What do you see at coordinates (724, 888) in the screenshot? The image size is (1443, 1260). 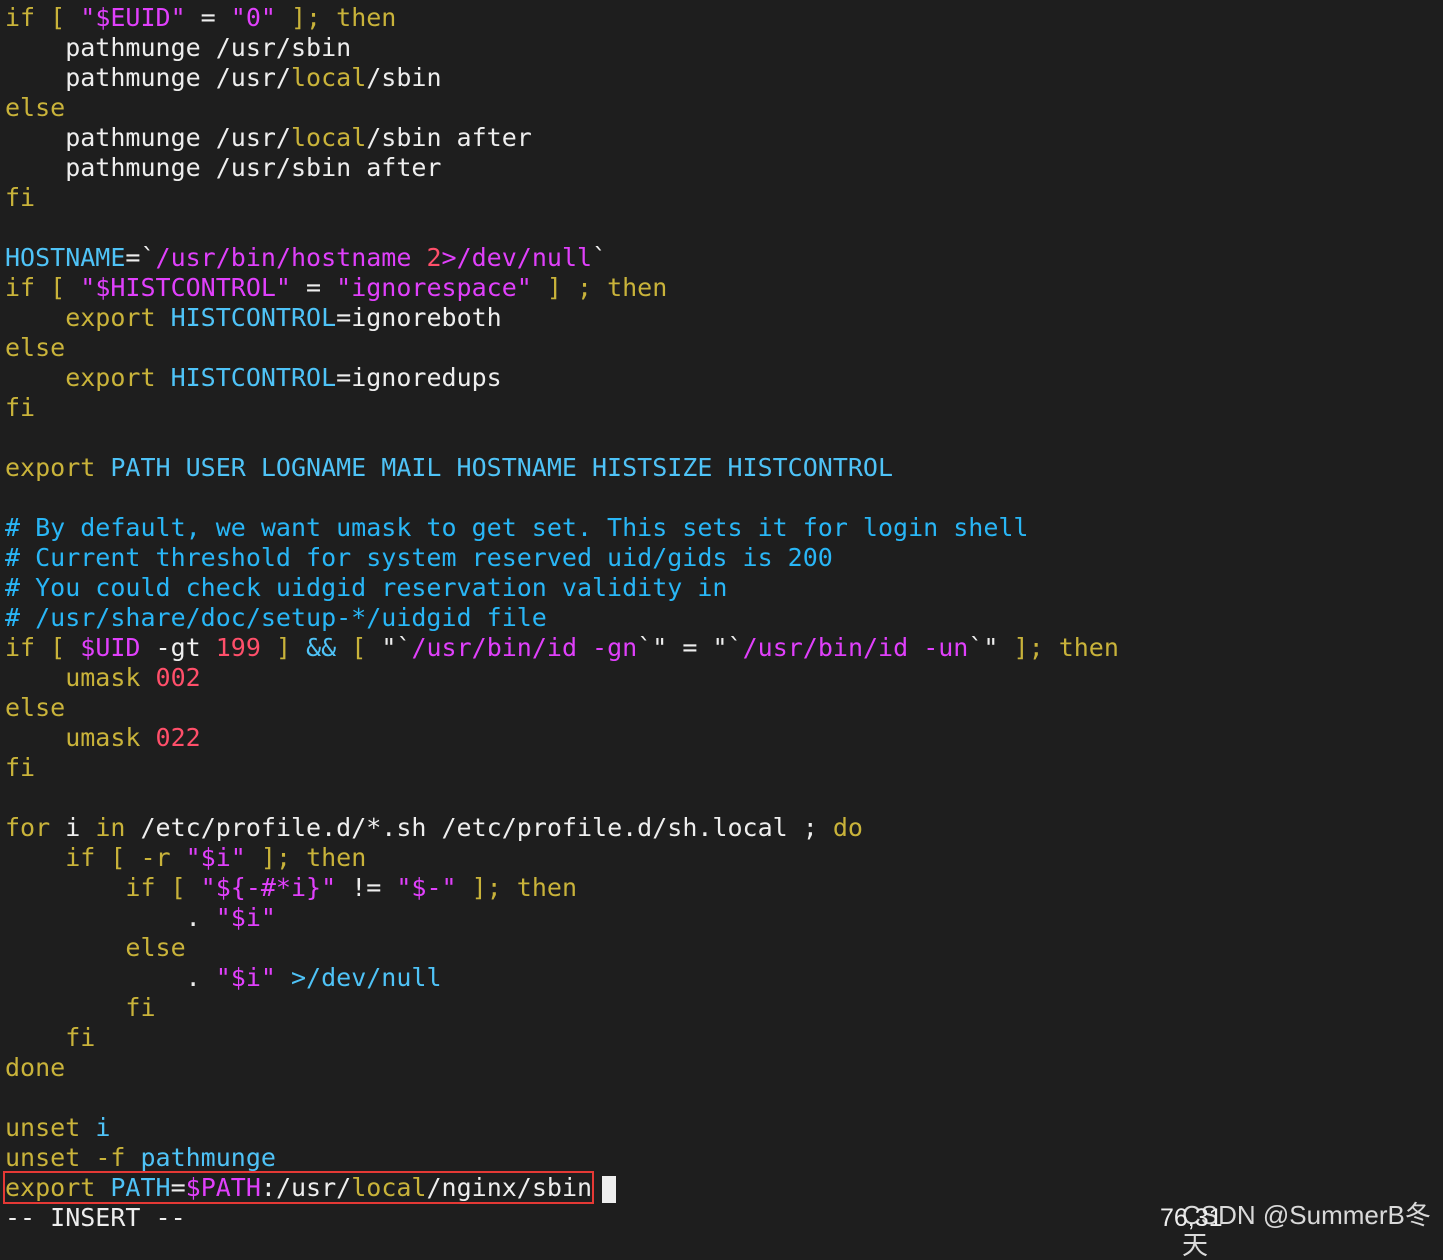 I see `code-line: if [ "${-#*i}" != "$-" ]; then` at bounding box center [724, 888].